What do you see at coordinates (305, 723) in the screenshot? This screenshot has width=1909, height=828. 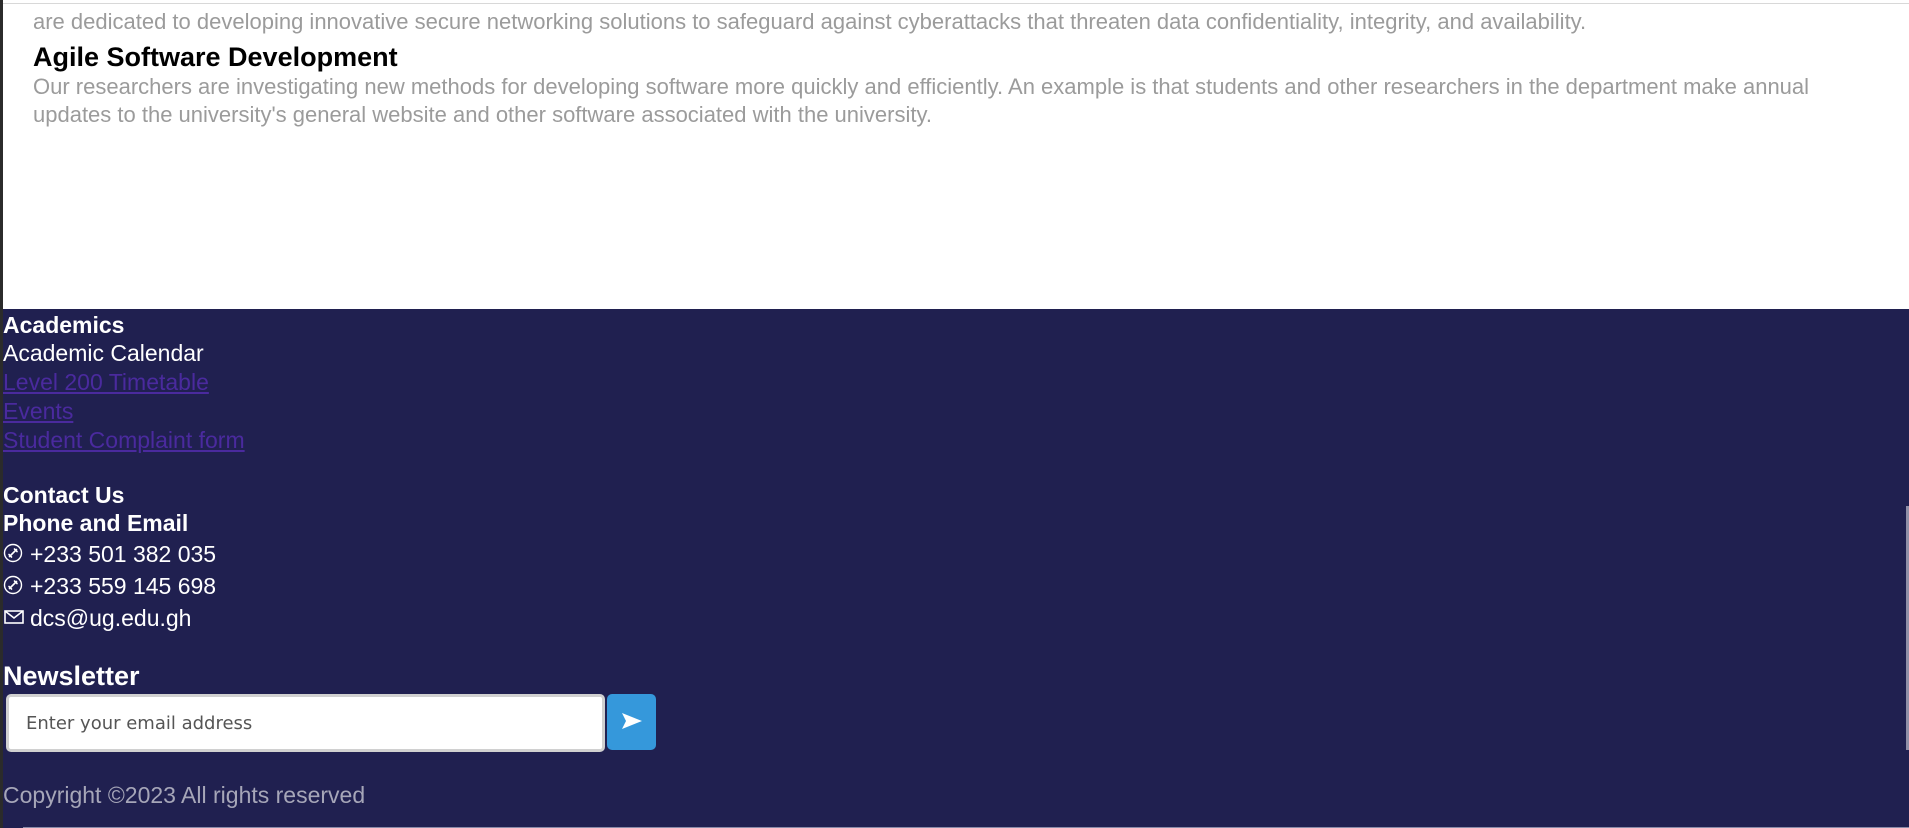 I see `newsletter-email-input` at bounding box center [305, 723].